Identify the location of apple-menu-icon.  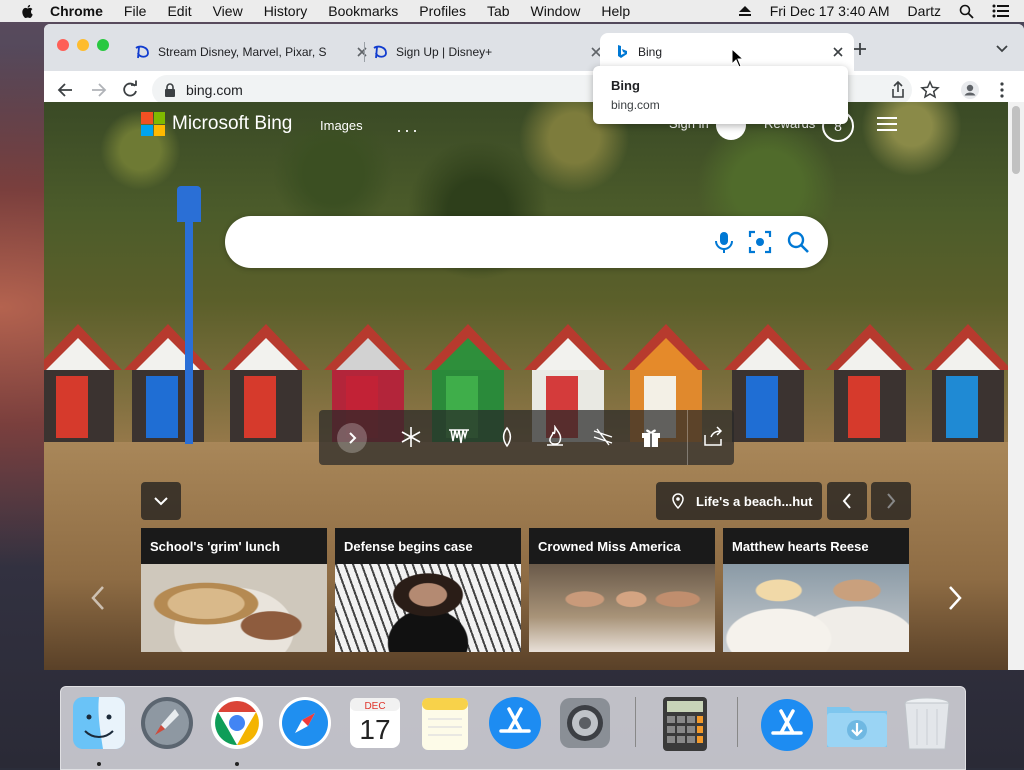
(28, 11).